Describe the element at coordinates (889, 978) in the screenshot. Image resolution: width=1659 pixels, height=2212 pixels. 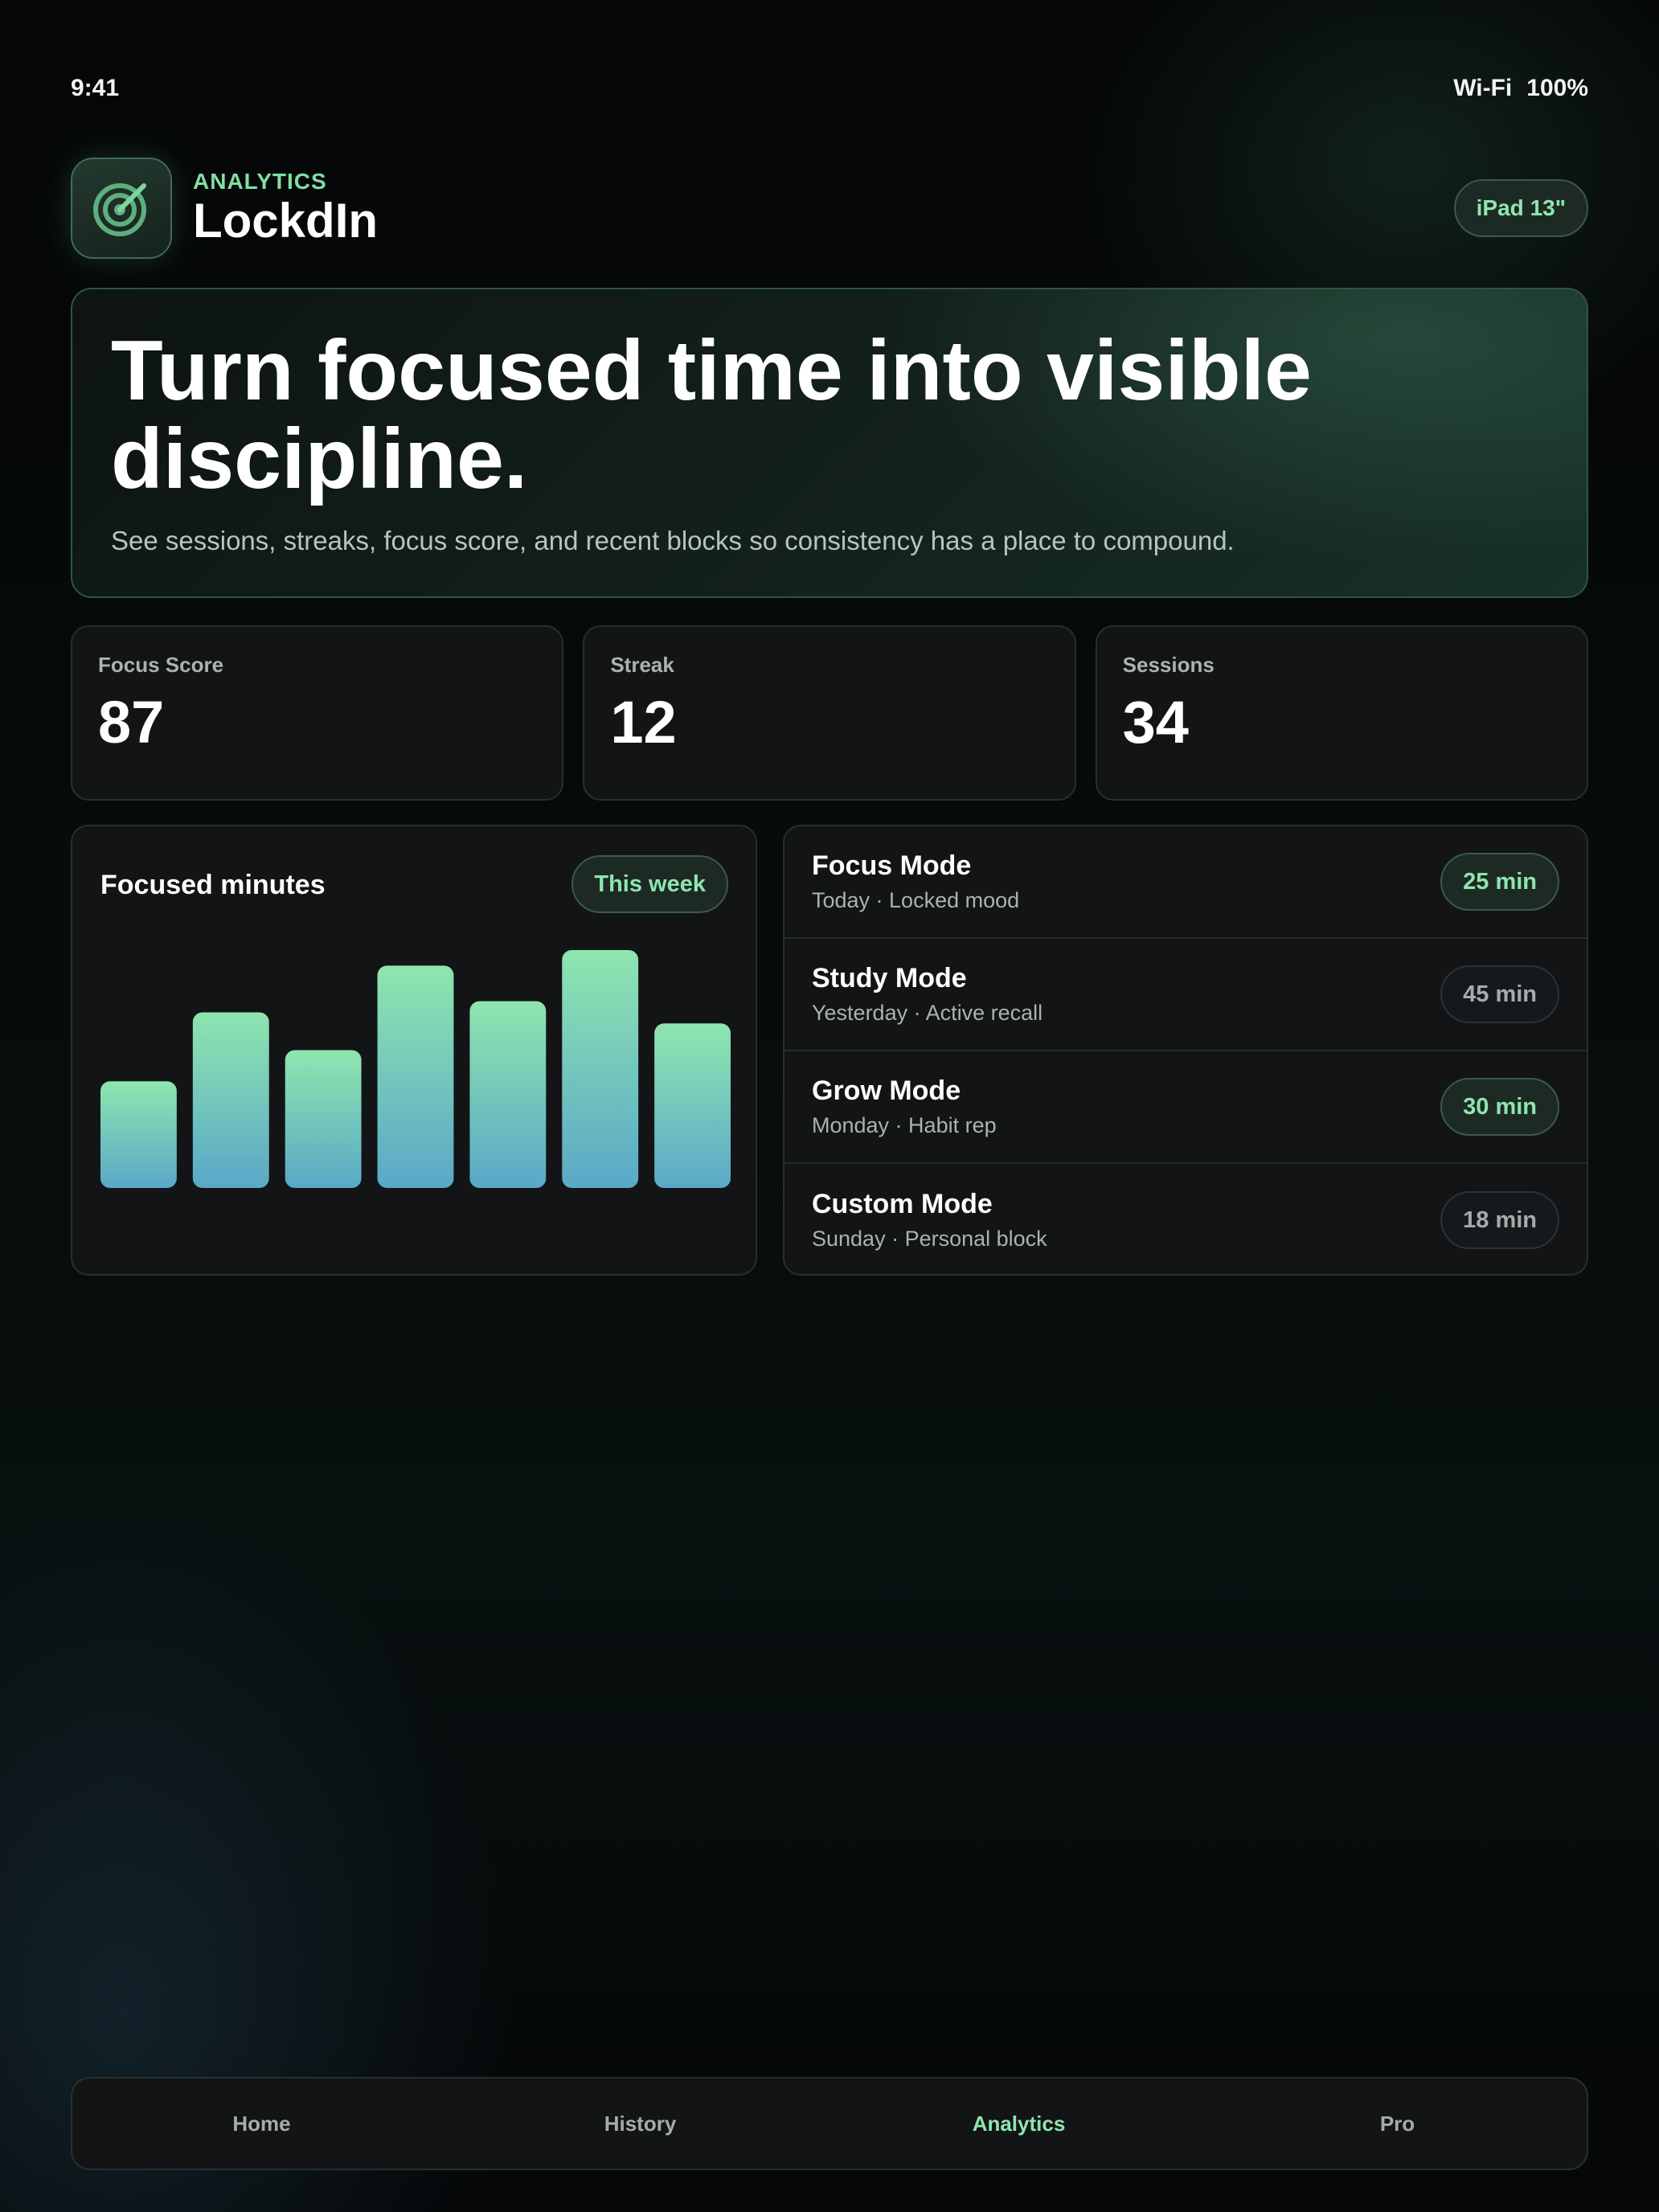
I see `session-title: Study Mode` at that location.